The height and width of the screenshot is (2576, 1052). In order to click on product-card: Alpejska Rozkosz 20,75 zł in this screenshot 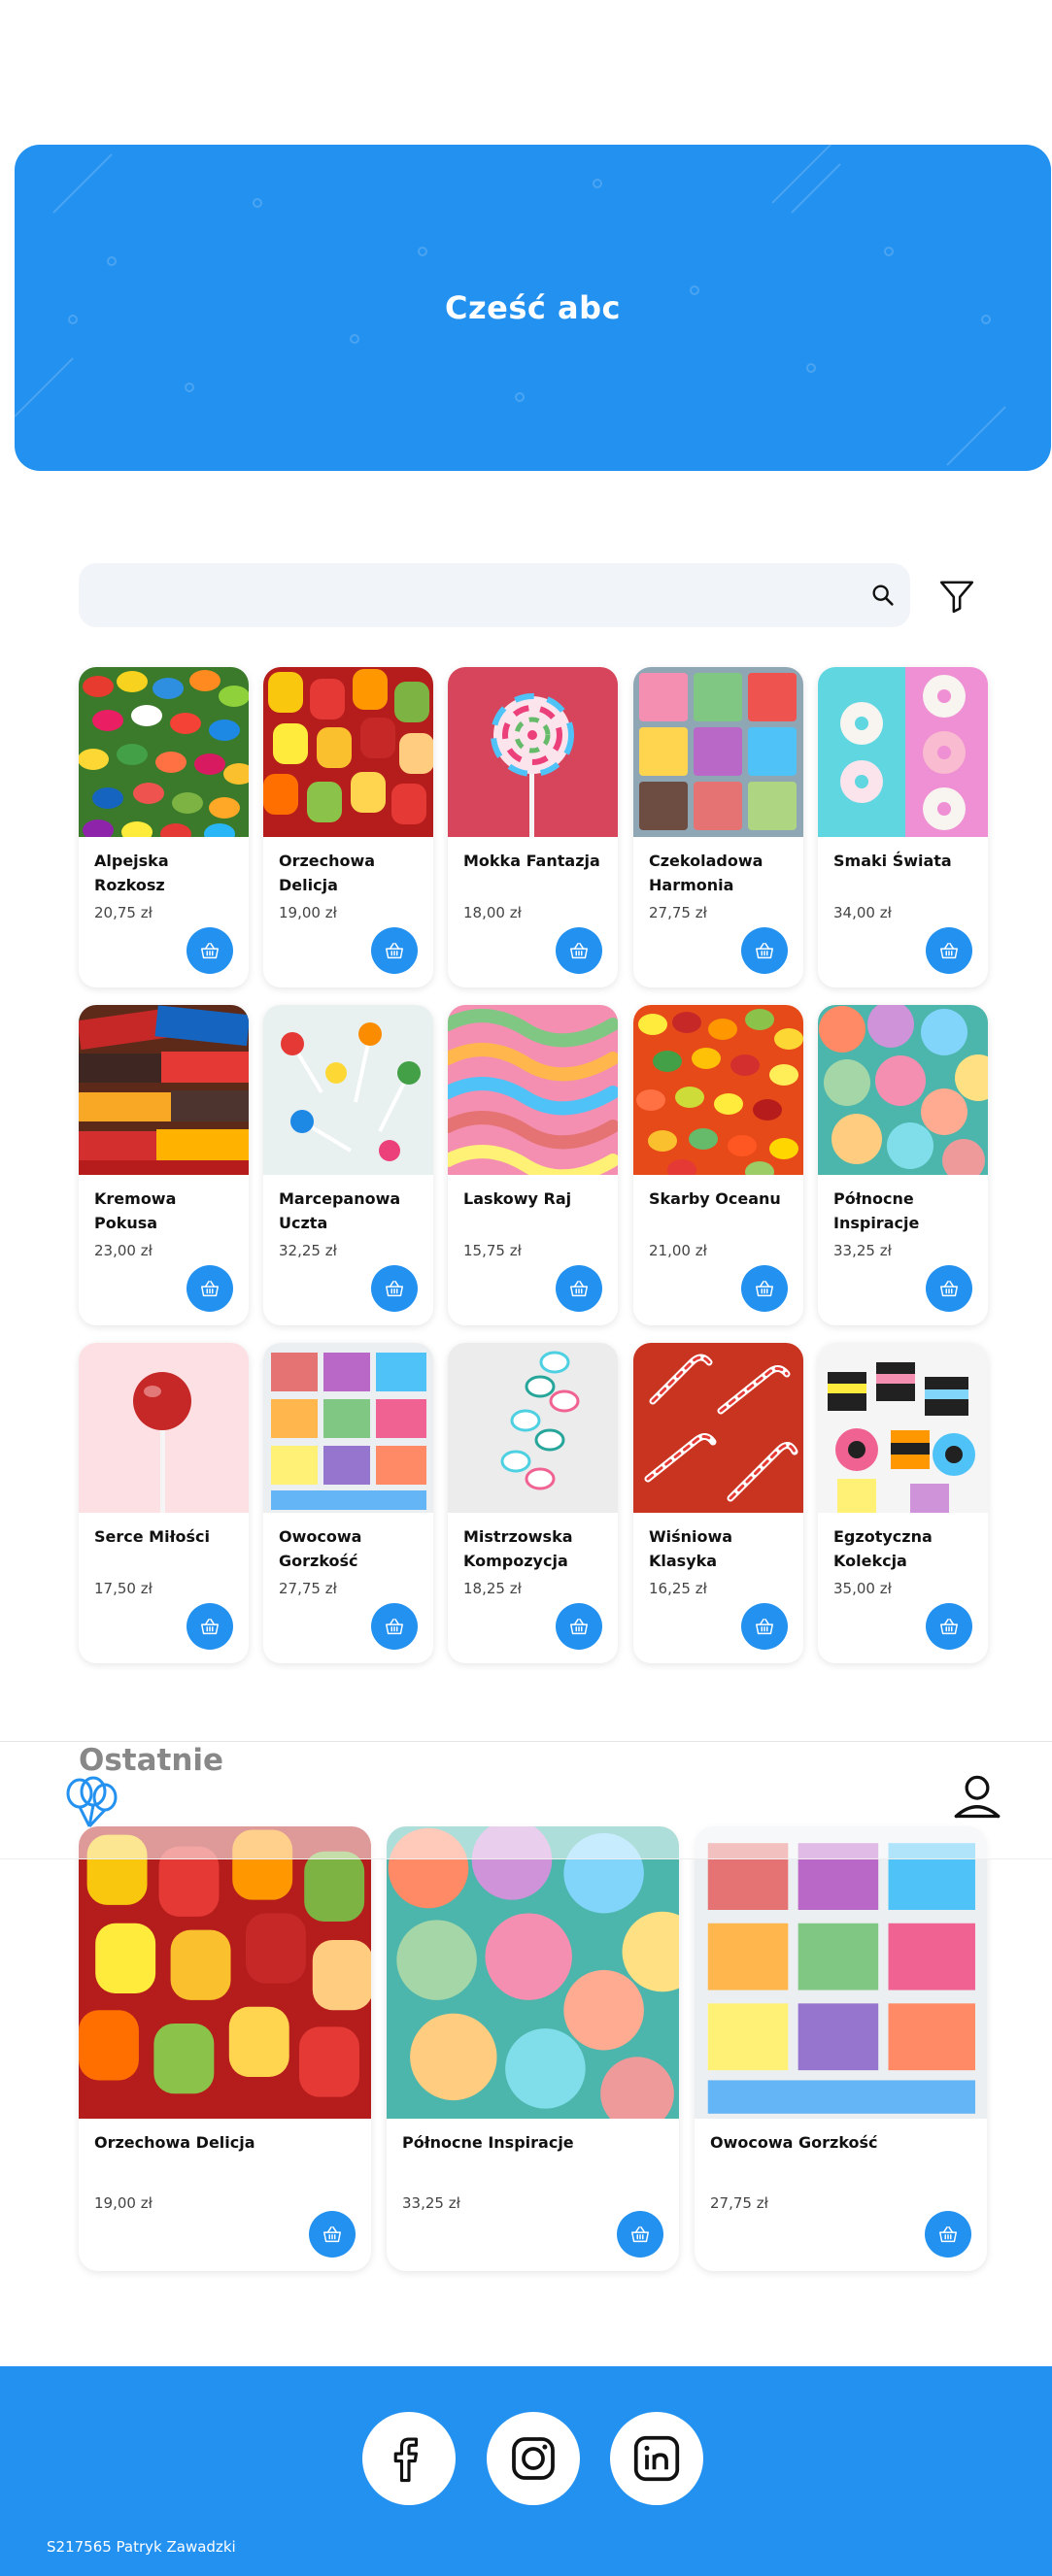, I will do `click(164, 827)`.